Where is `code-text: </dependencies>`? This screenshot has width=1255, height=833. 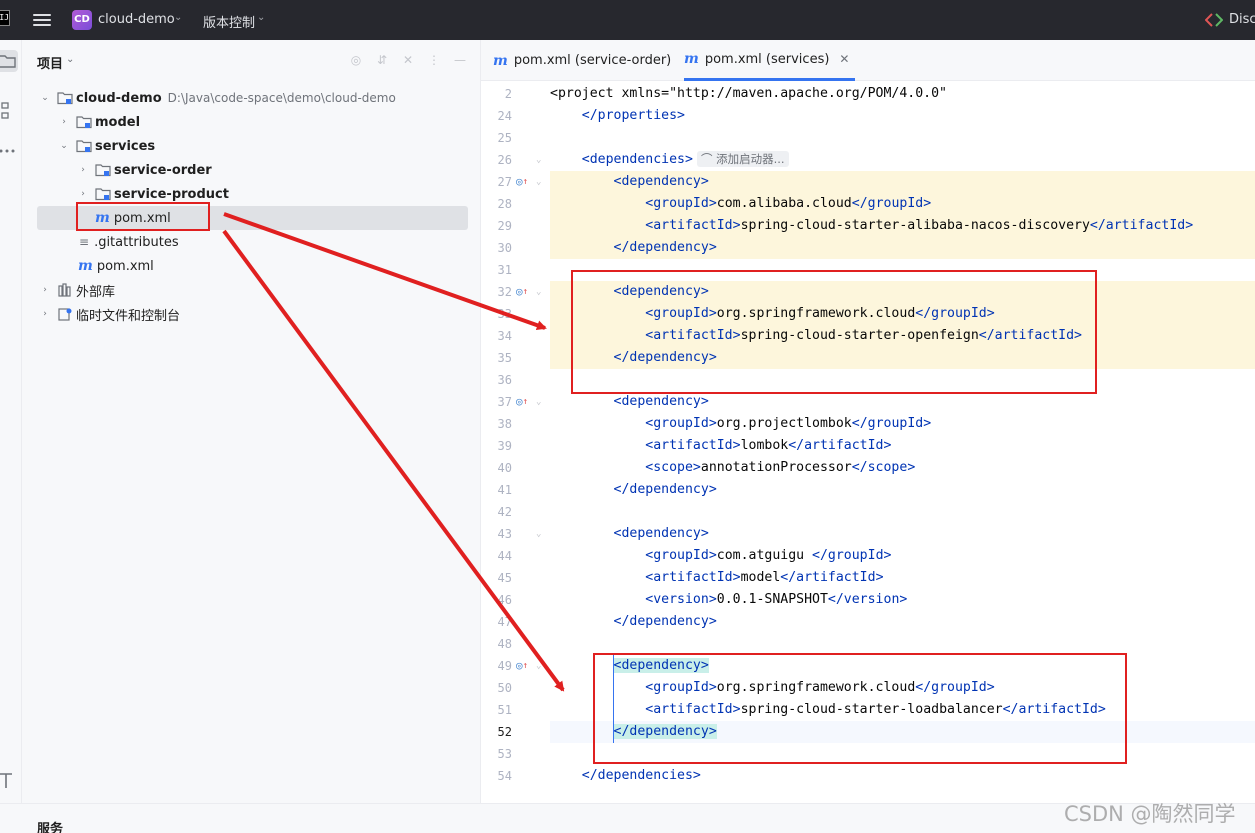 code-text: </dependencies> is located at coordinates (641, 775).